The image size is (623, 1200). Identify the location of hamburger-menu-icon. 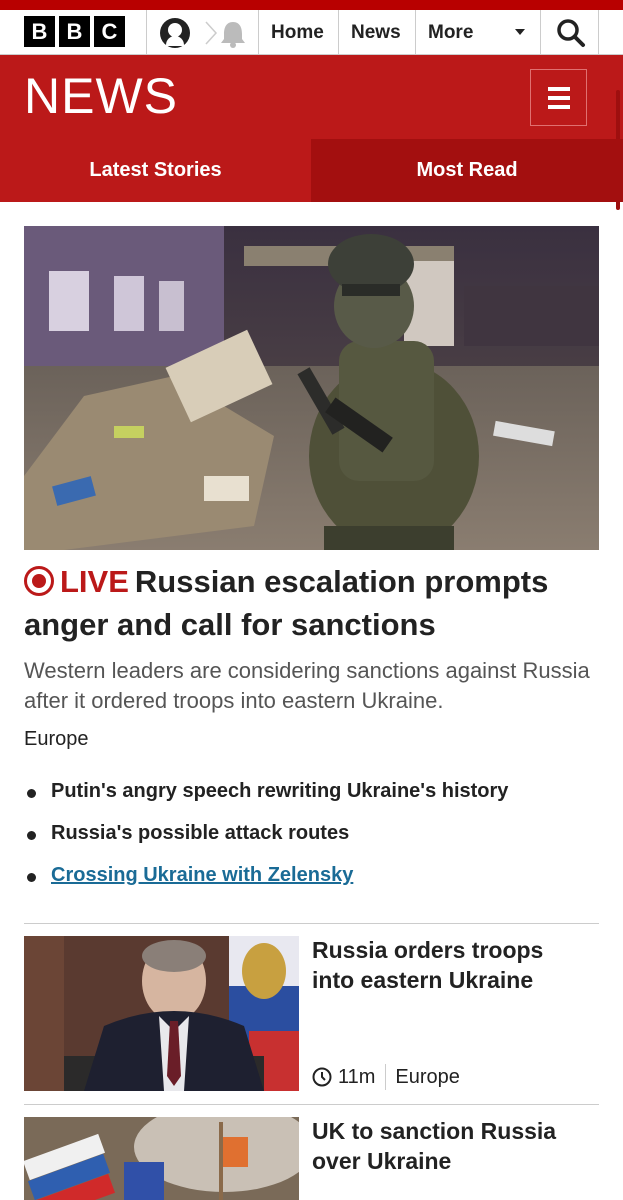
(558, 97).